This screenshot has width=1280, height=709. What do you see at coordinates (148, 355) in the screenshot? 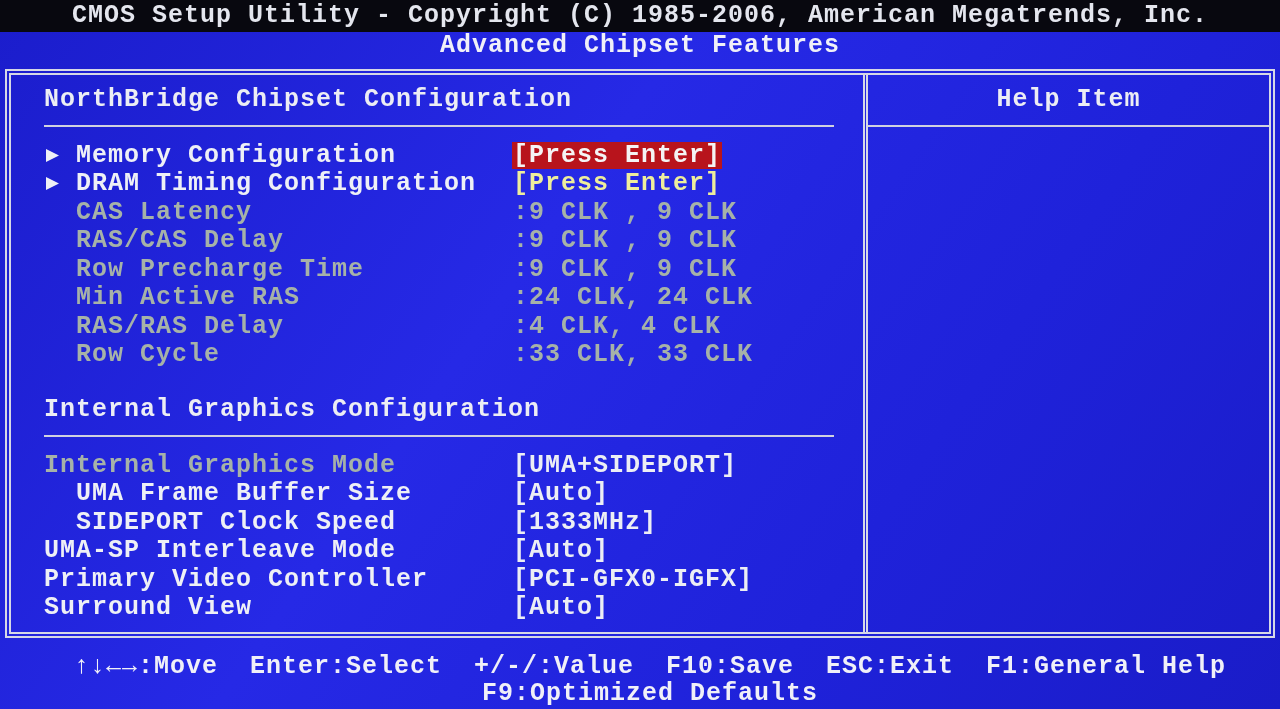
I see `setting-label: Row Cycle` at bounding box center [148, 355].